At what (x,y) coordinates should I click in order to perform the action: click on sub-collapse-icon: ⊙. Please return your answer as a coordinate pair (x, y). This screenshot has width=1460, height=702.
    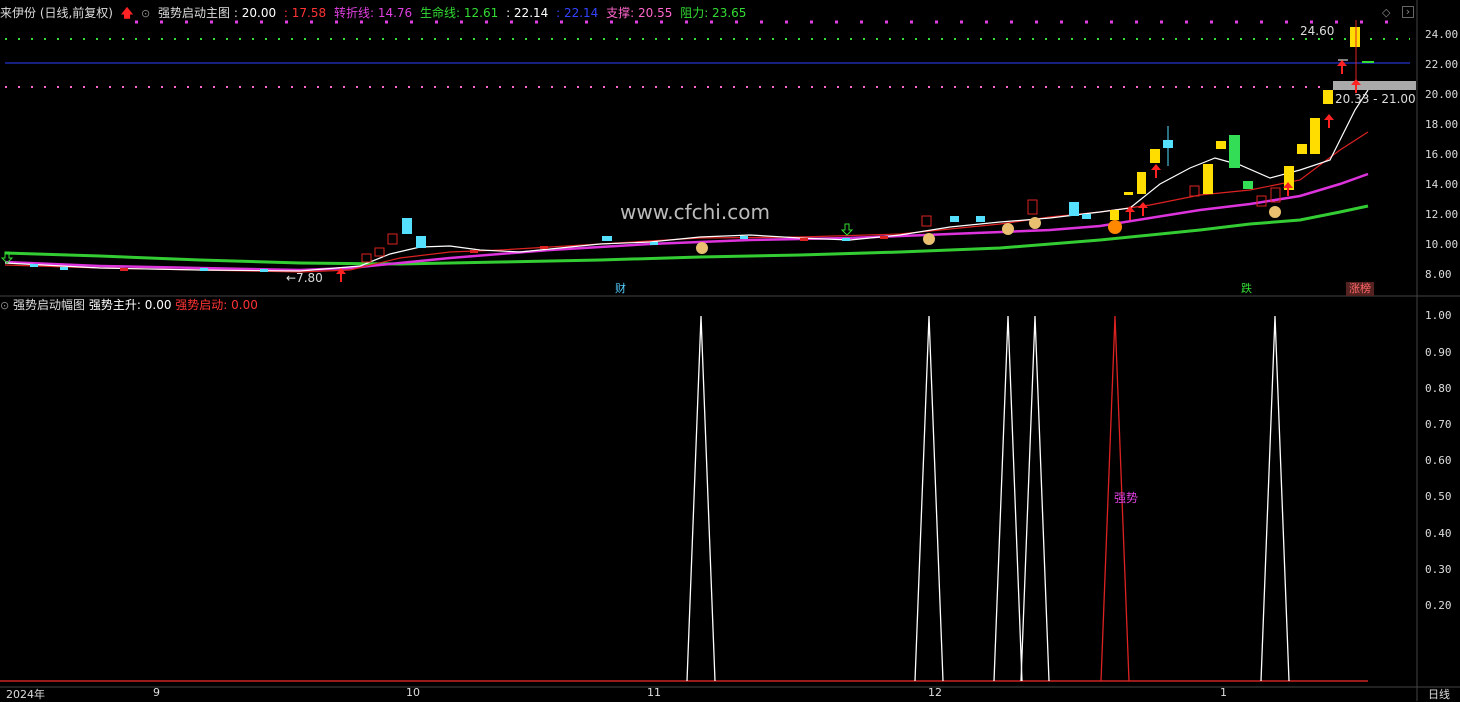
    Looking at the image, I should click on (4, 305).